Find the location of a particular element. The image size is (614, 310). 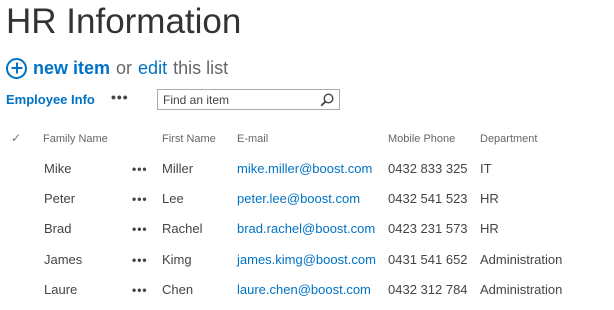

cell-email-link: brad.rachel@boost.com is located at coordinates (306, 228).